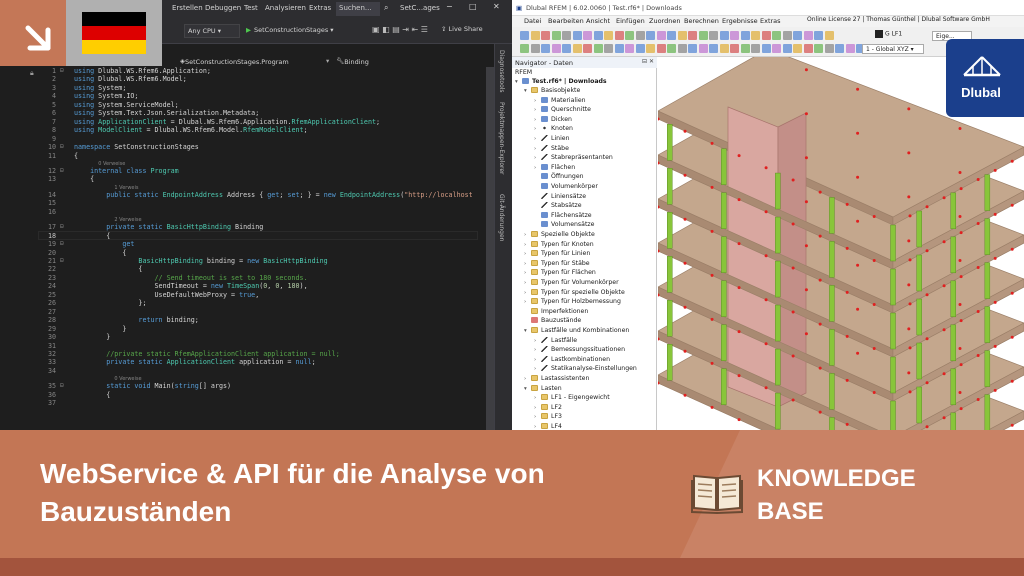 The image size is (1024, 576). I want to click on maximize-icon: □, so click(473, 6).